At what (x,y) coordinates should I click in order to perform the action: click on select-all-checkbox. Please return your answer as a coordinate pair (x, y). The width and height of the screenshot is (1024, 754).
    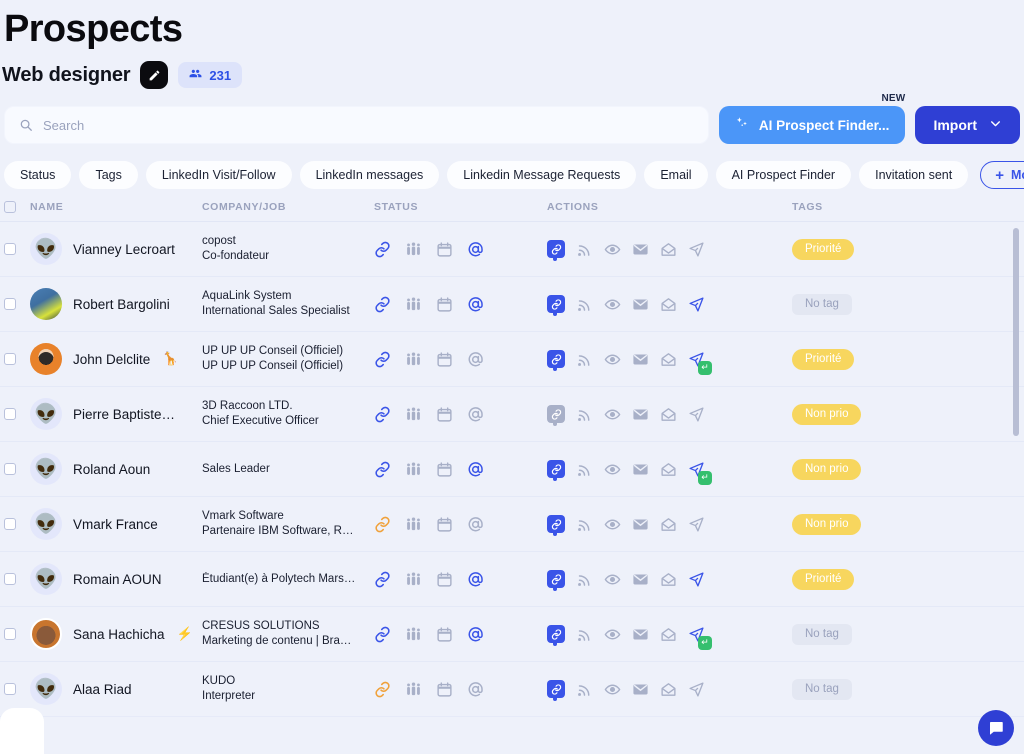
    Looking at the image, I should click on (10, 206).